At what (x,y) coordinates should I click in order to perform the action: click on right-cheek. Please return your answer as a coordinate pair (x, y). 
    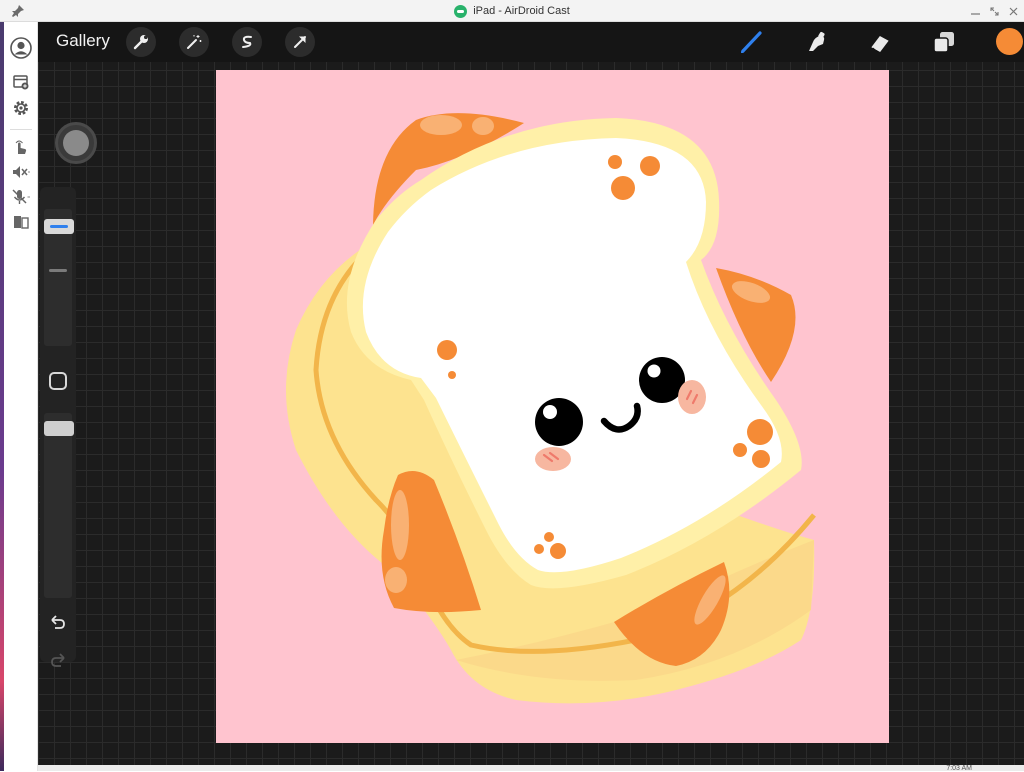
    Looking at the image, I should click on (692, 397).